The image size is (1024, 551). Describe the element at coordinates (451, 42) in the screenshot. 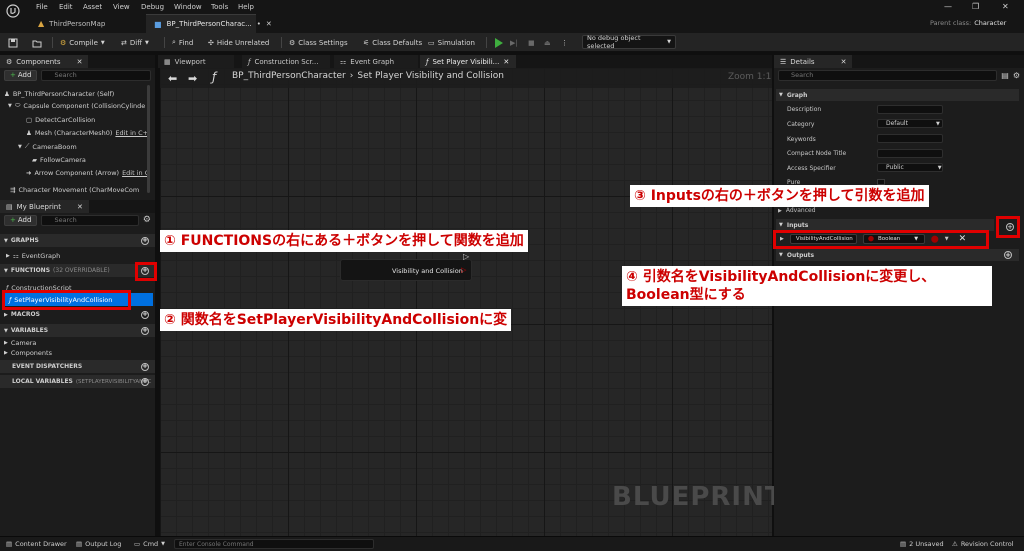

I see `simulation-button: ▭ Simulation` at that location.